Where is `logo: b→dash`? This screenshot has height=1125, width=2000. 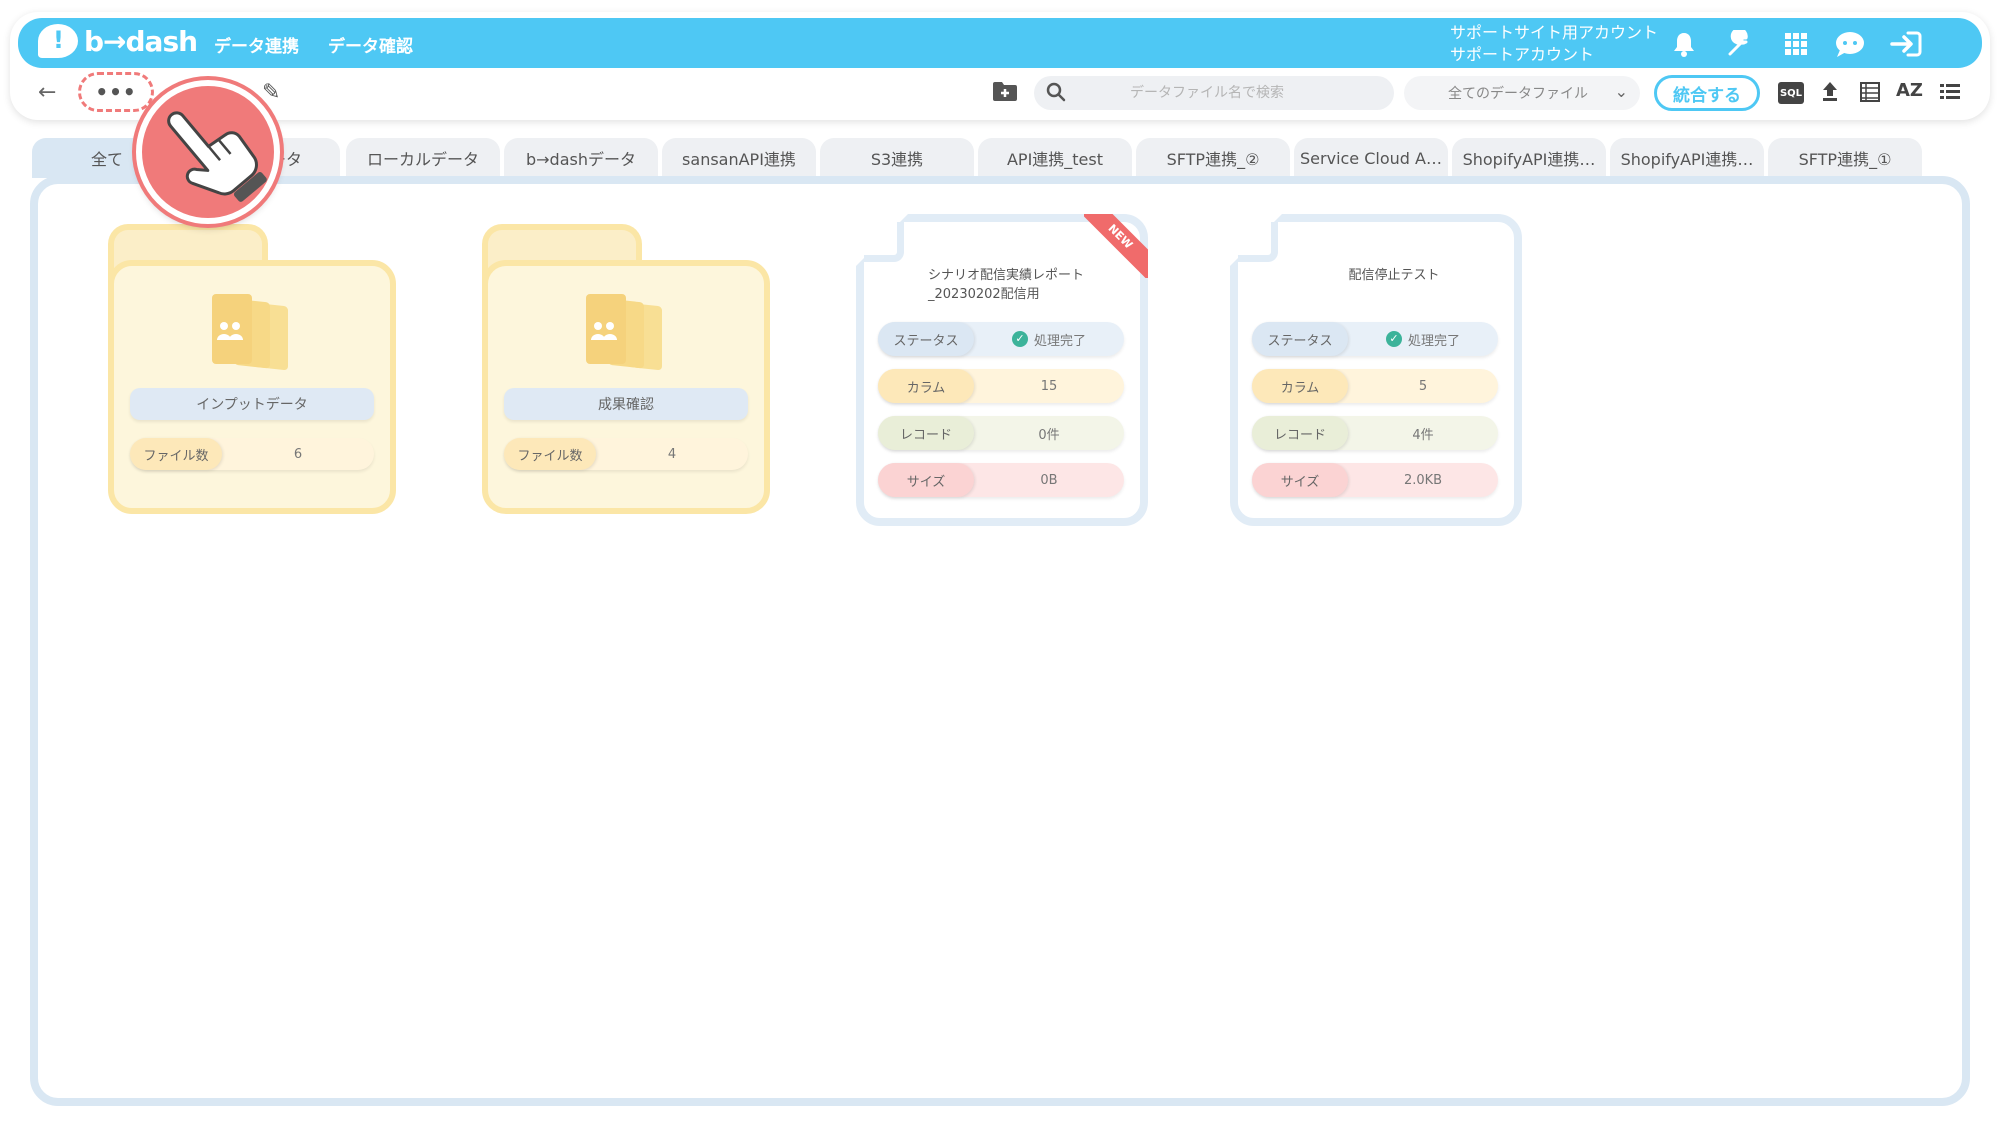
logo: b→dash is located at coordinates (118, 41).